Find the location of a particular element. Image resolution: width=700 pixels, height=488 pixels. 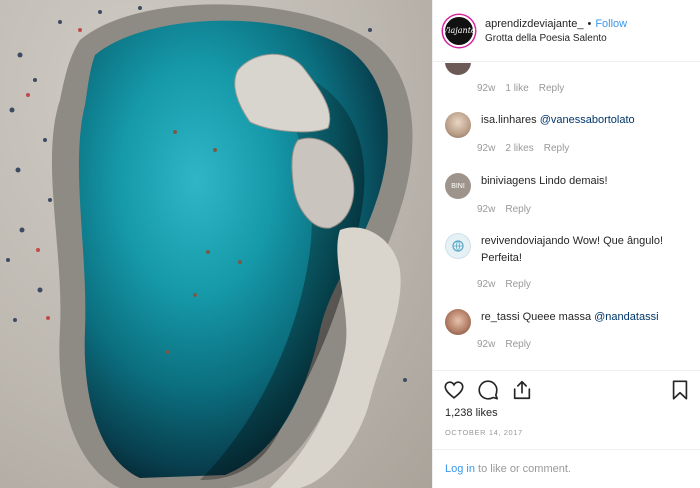

comment-item: 😂😂 is located at coordinates (568, 69).